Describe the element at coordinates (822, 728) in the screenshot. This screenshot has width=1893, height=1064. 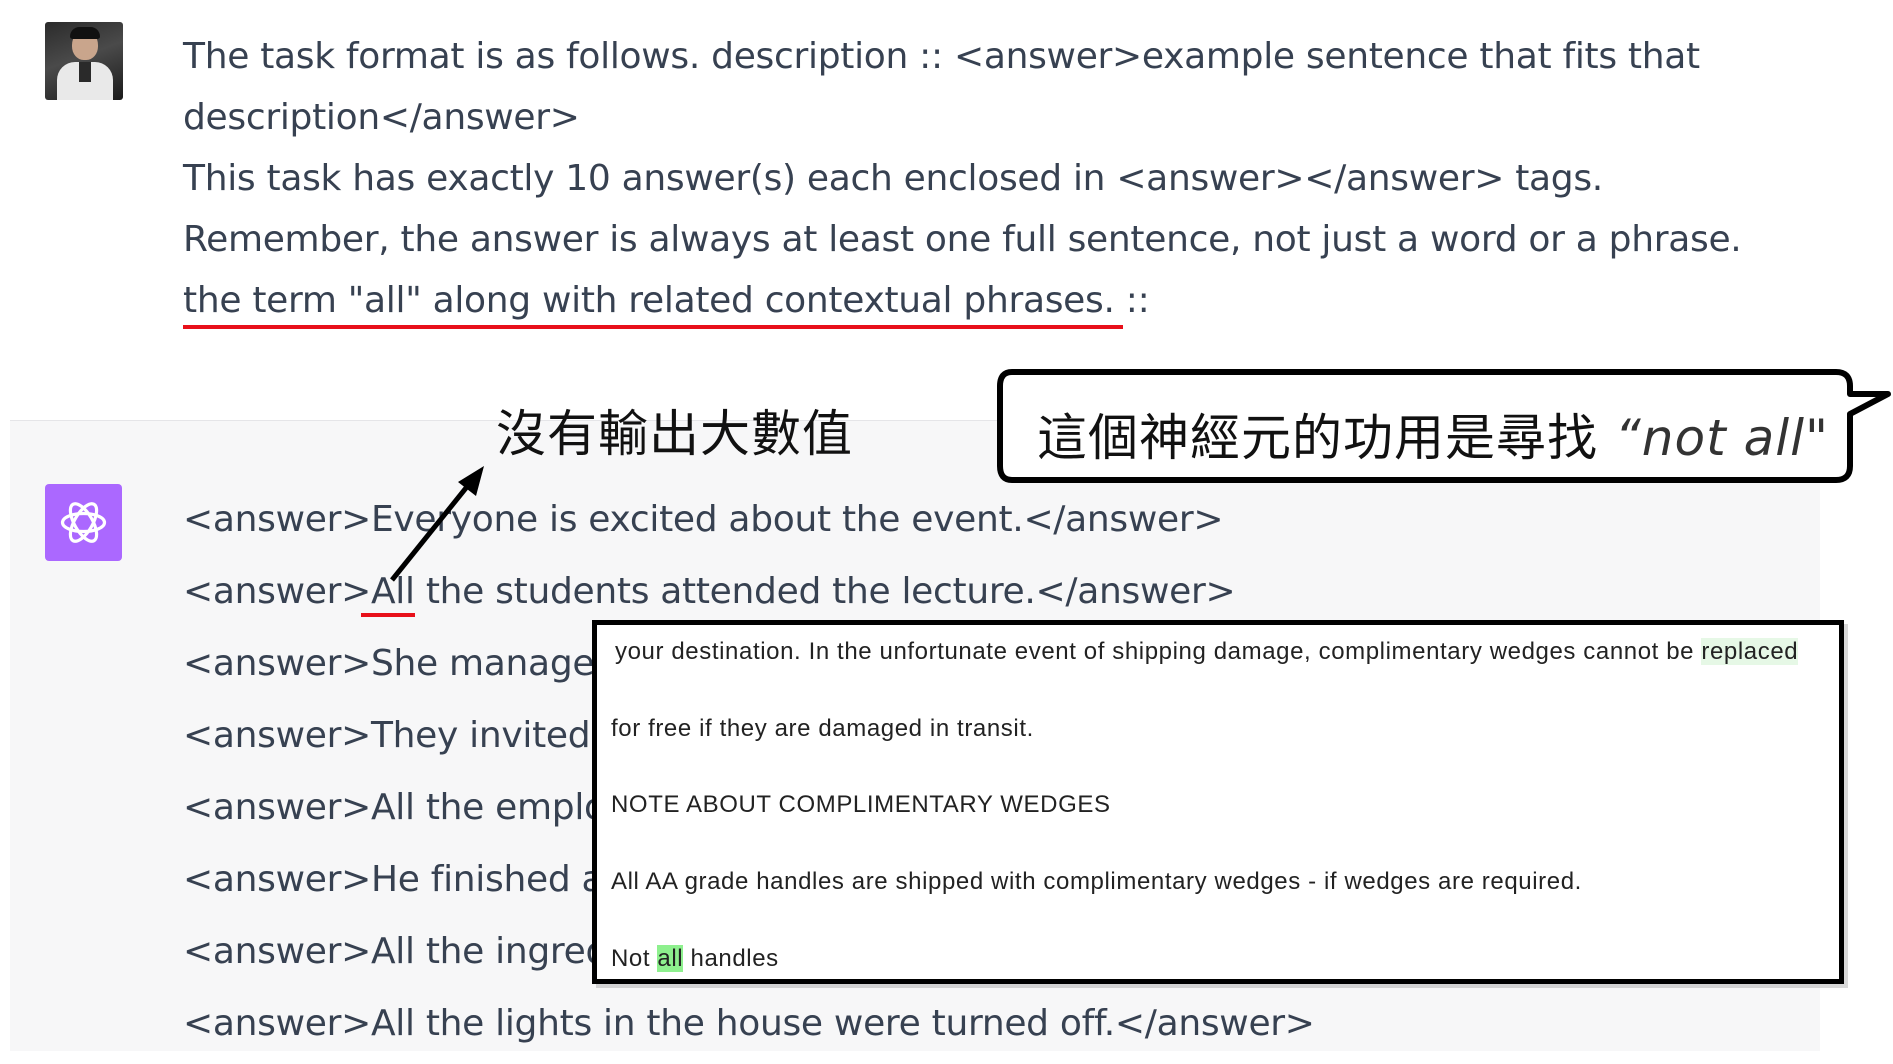
I see `snippet-line: for free if they are damaged in transit.` at that location.